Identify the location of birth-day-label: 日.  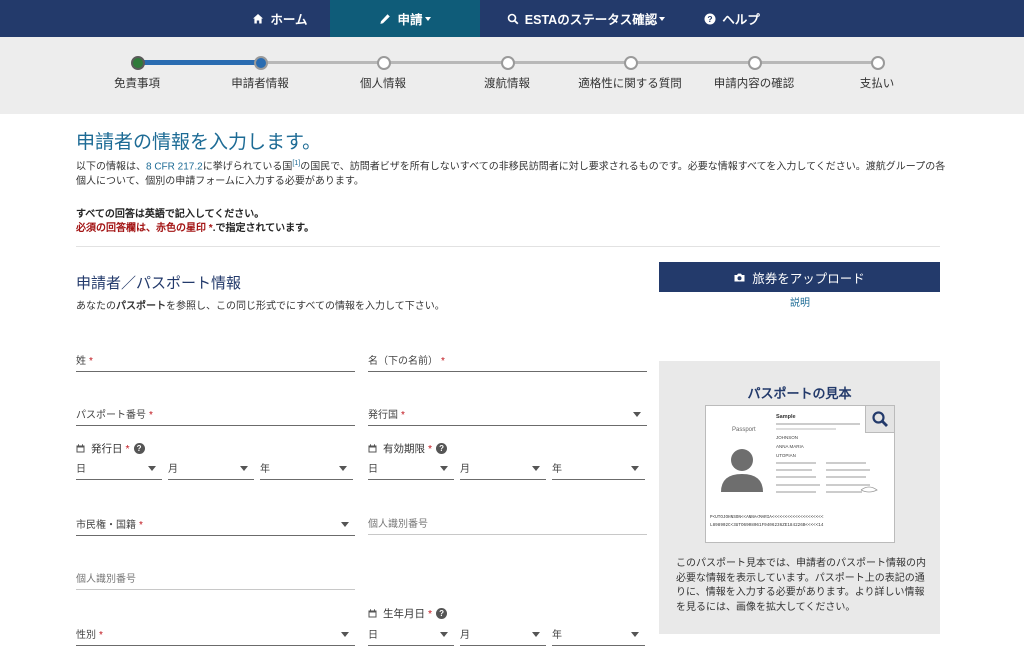
(373, 635).